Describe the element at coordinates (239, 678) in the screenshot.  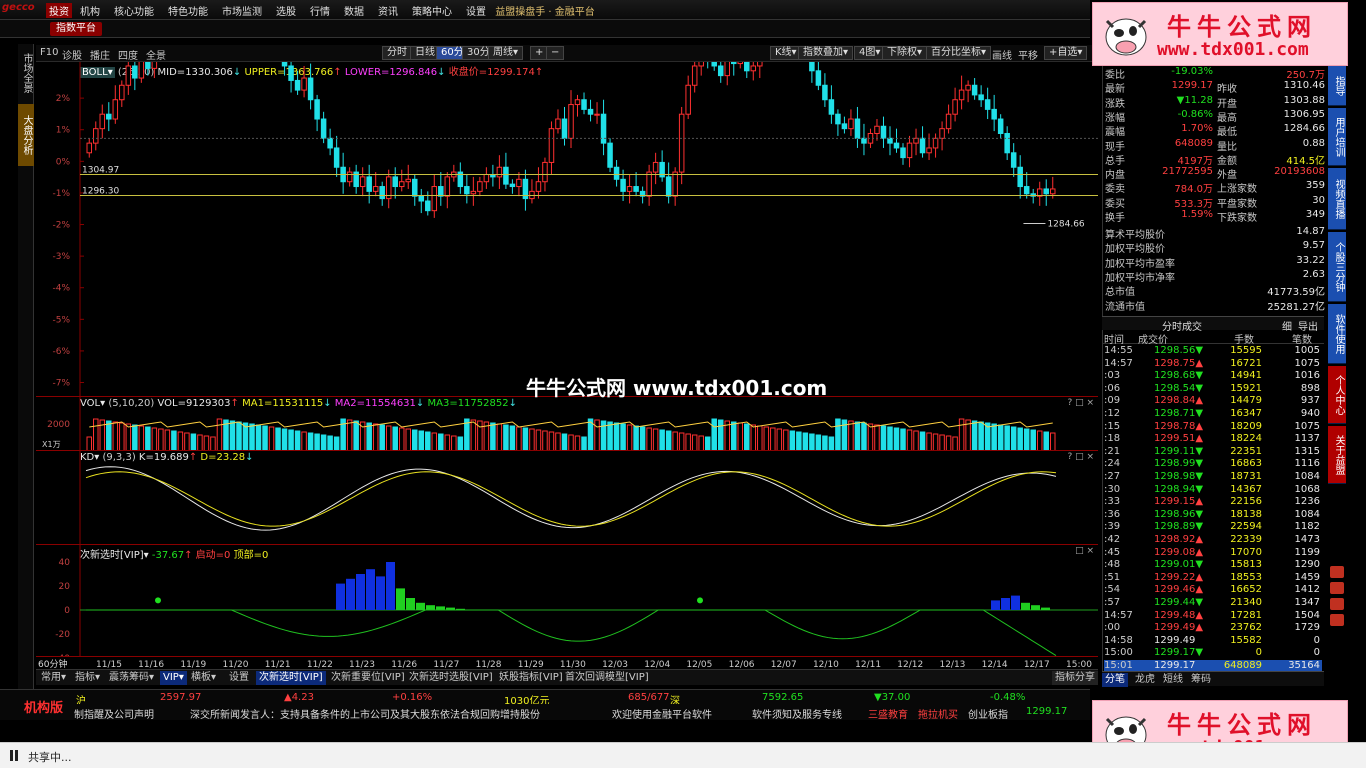
I see `settings-tab: 设置` at that location.